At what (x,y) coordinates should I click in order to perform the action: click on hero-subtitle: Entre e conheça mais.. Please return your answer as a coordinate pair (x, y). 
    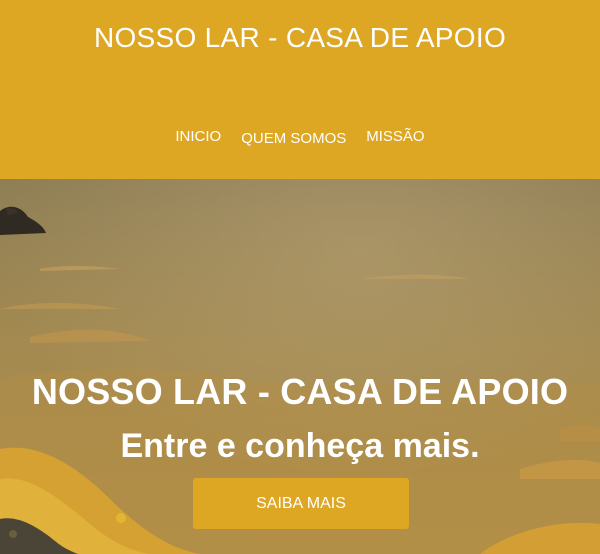
    Looking at the image, I should click on (300, 446).